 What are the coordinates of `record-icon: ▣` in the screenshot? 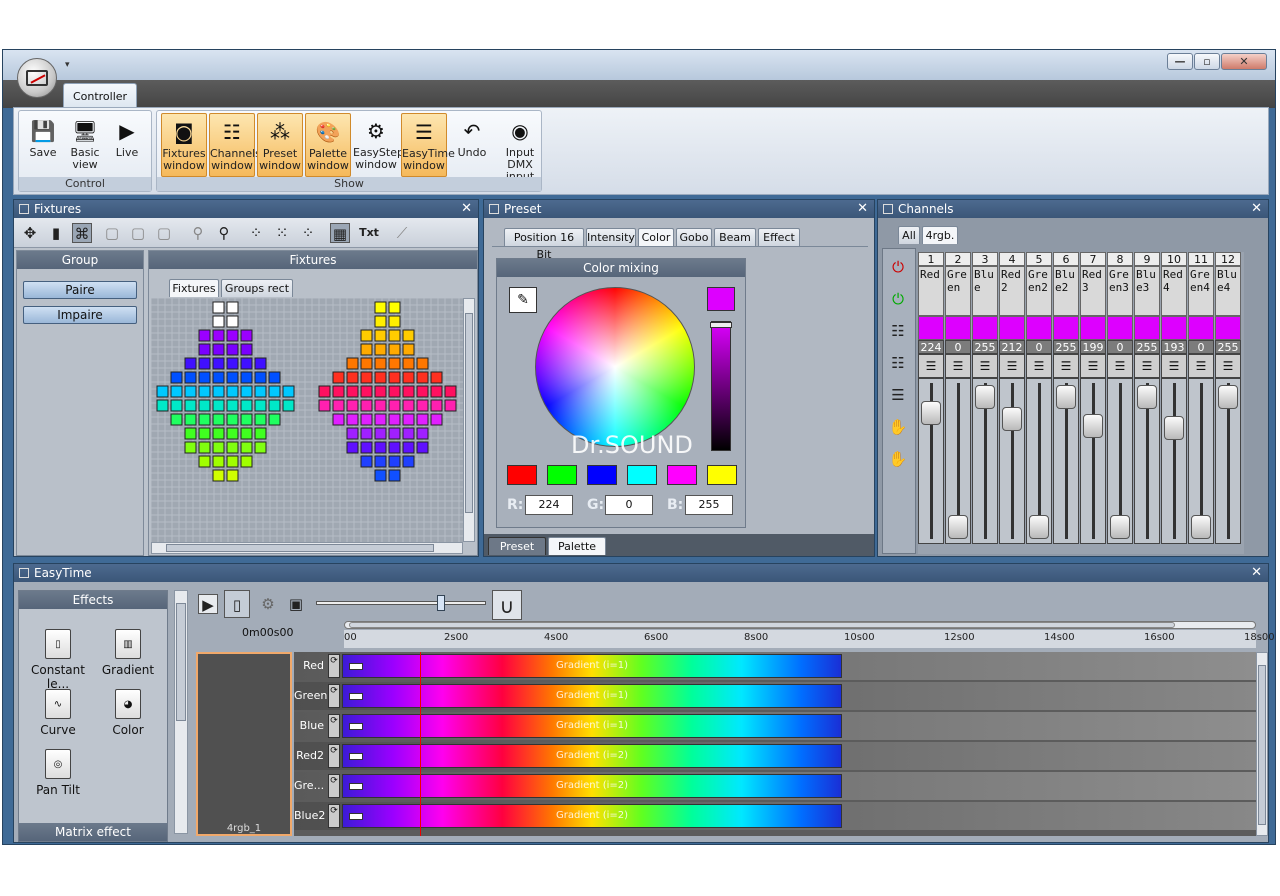 It's located at (296, 604).